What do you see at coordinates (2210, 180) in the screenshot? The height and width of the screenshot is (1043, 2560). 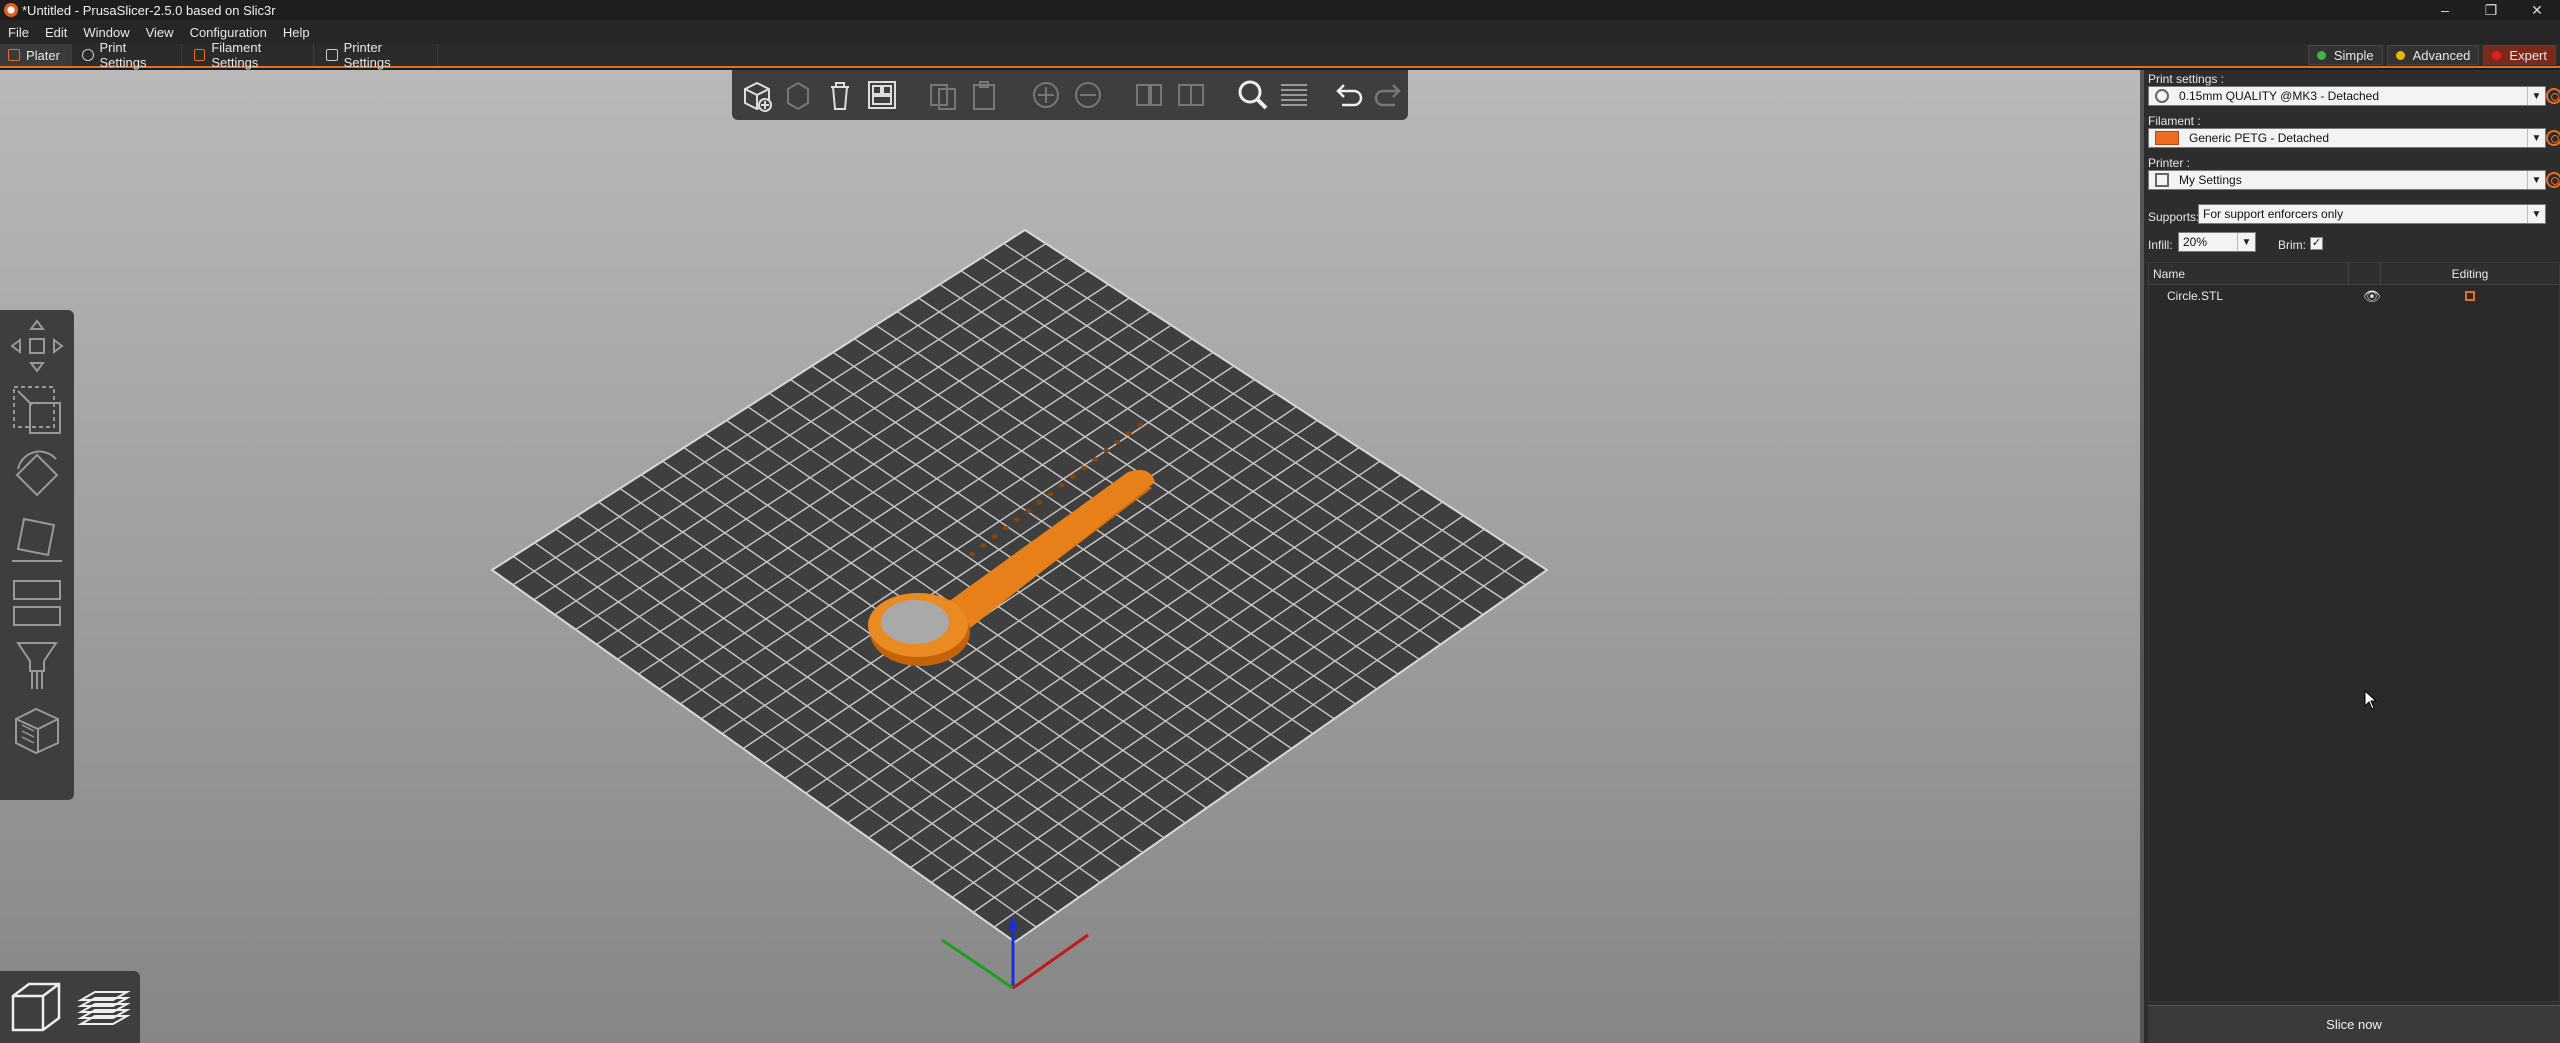 I see `printer-value: My Settings` at bounding box center [2210, 180].